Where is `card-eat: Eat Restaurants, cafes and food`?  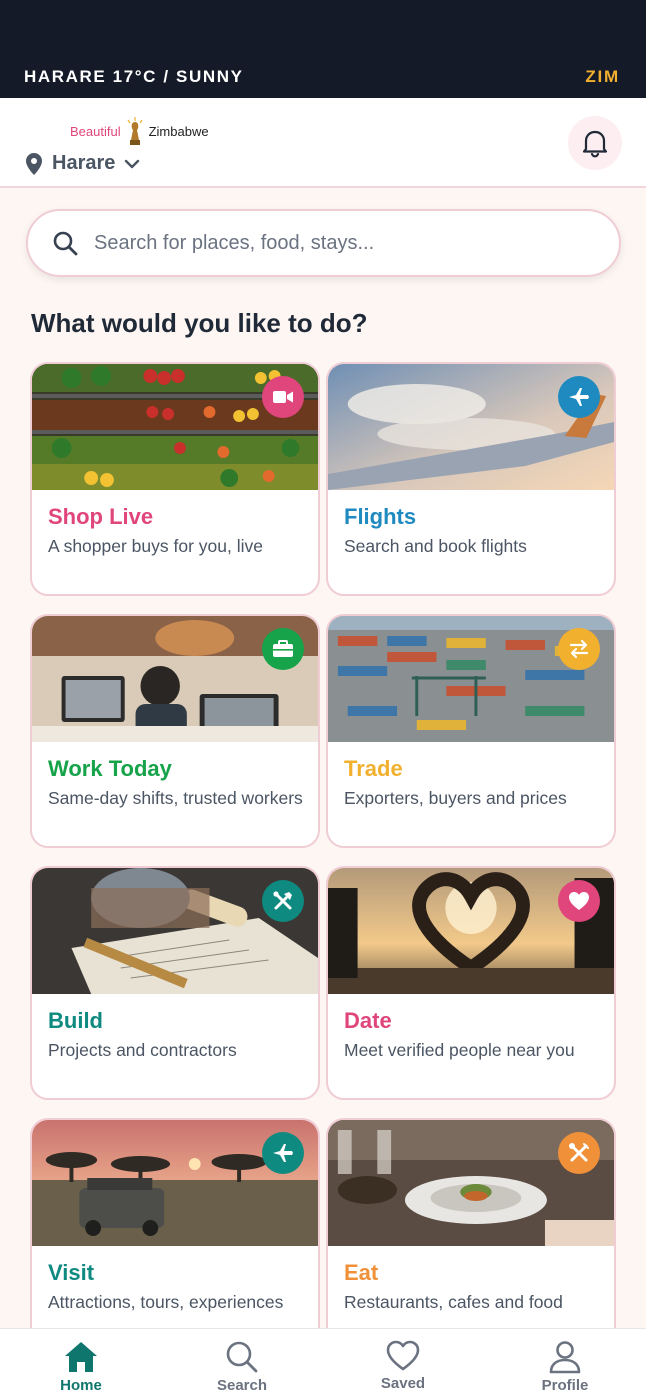
card-eat: Eat Restaurants, cafes and food is located at coordinates (471, 1223).